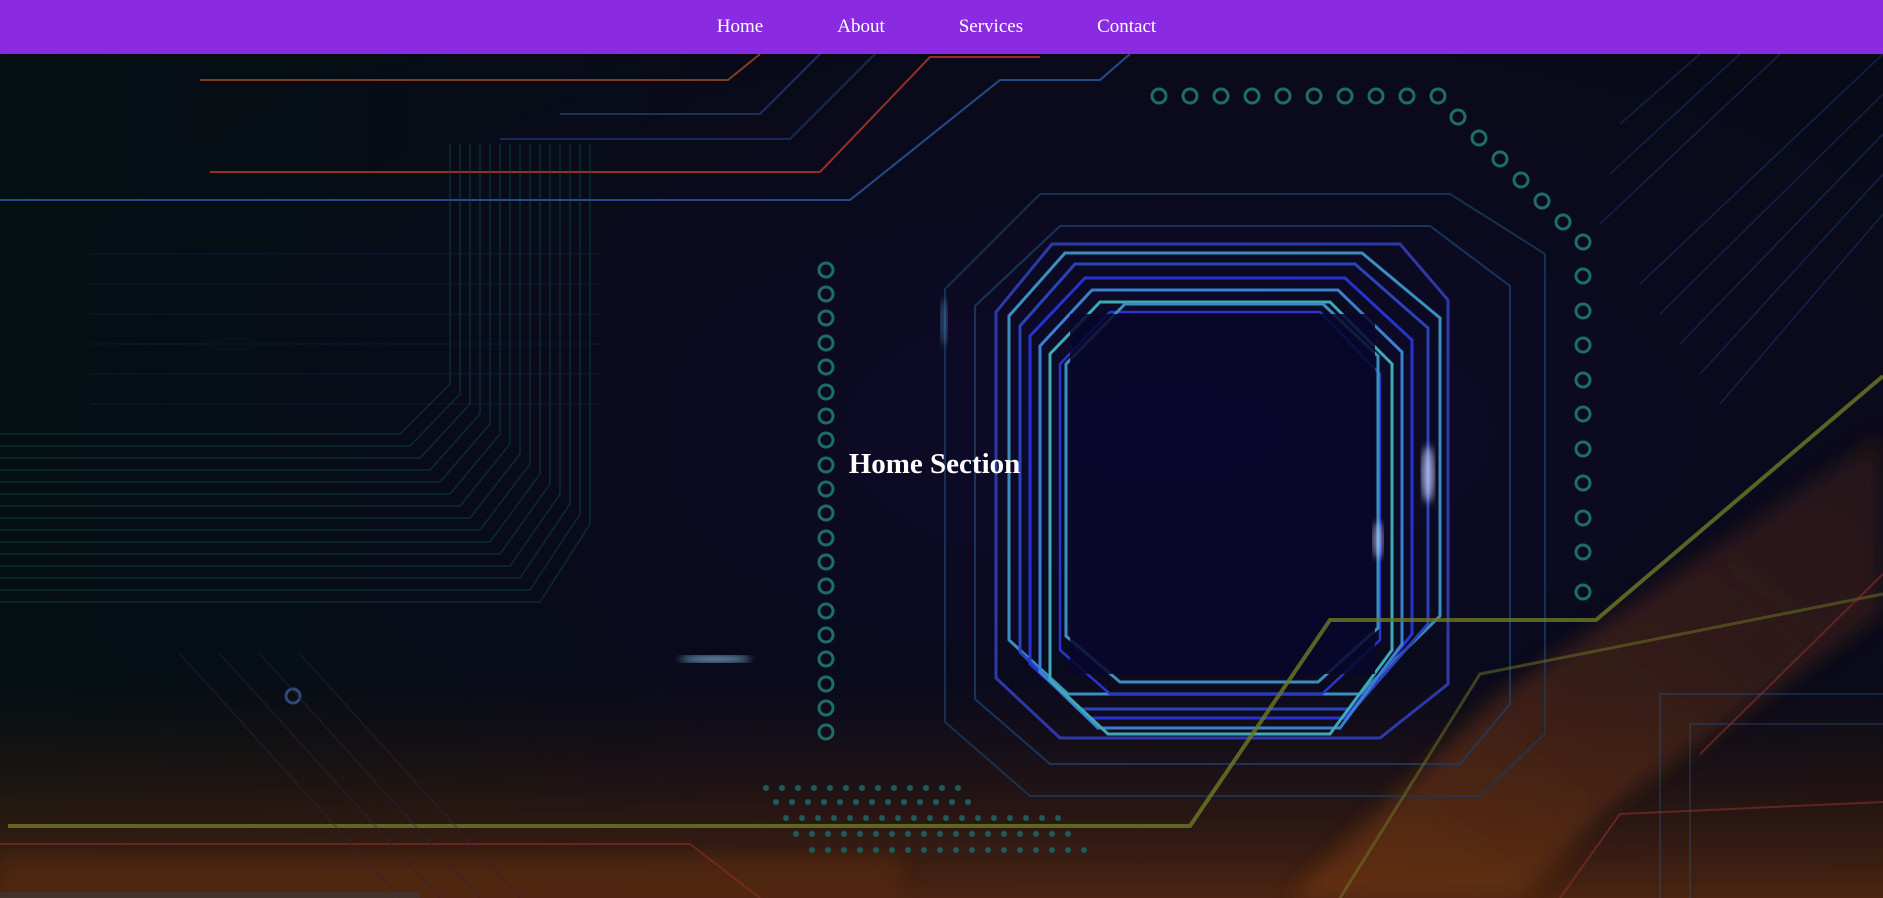 Image resolution: width=1883 pixels, height=898 pixels. I want to click on nav-link-home: Home, so click(740, 26).